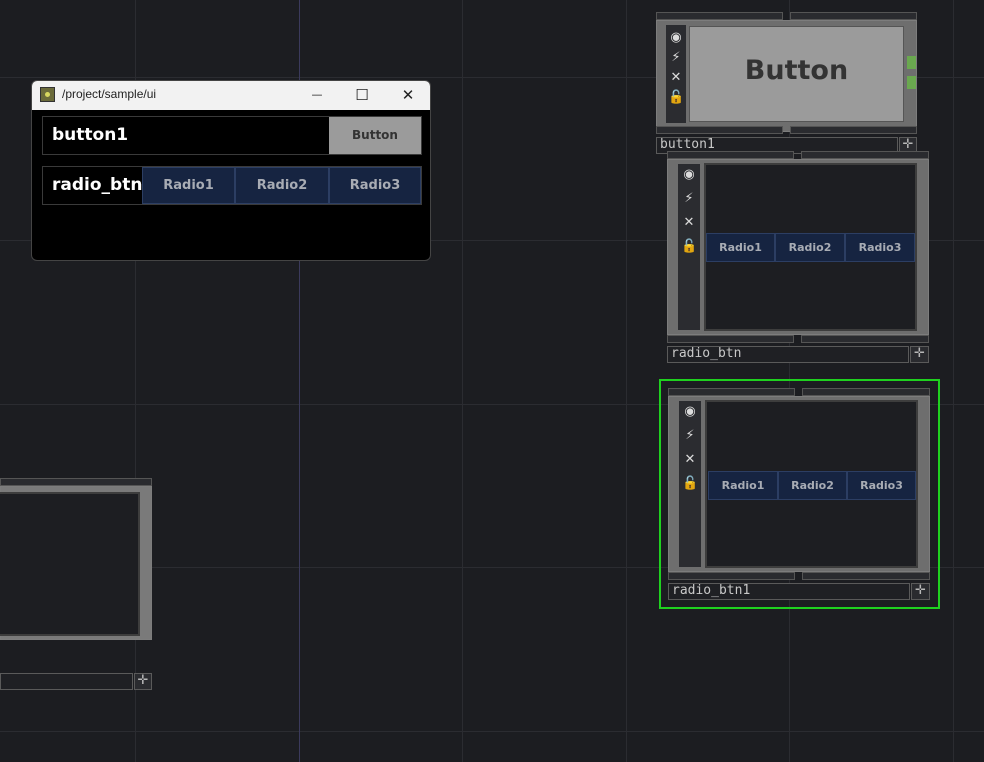  I want to click on window-title: /project/sample/ui, so click(109, 94).